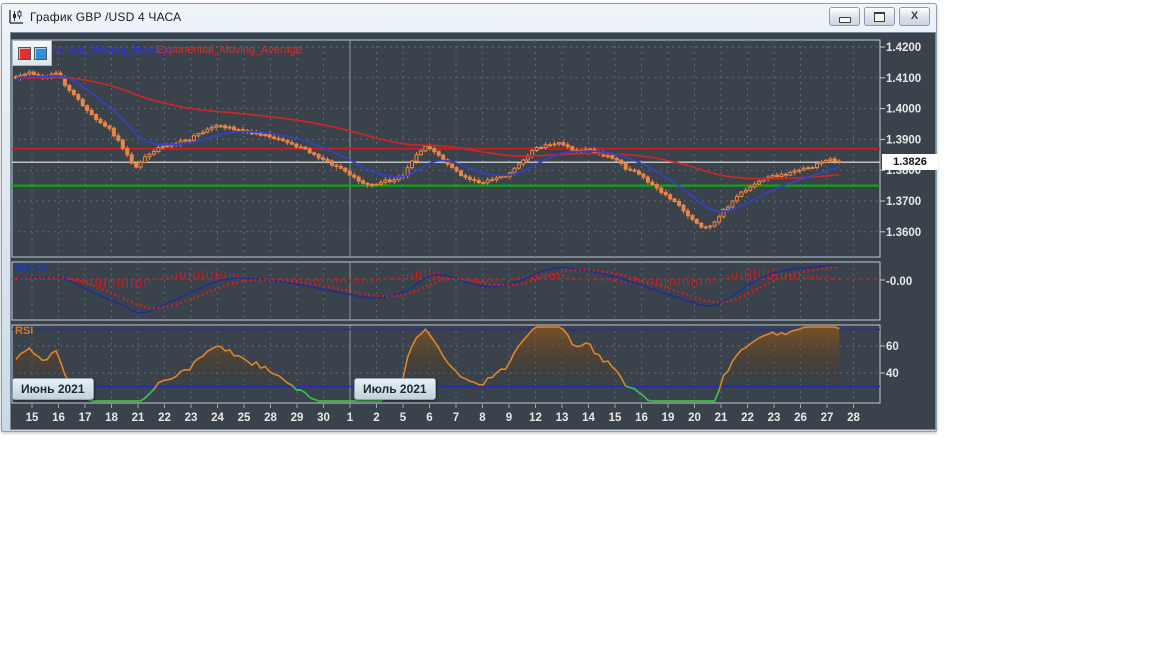 The image size is (1152, 648). Describe the element at coordinates (469, 16) in the screenshot. I see `window-titlebar: График GBP /USD 4 ЧАСА X` at that location.